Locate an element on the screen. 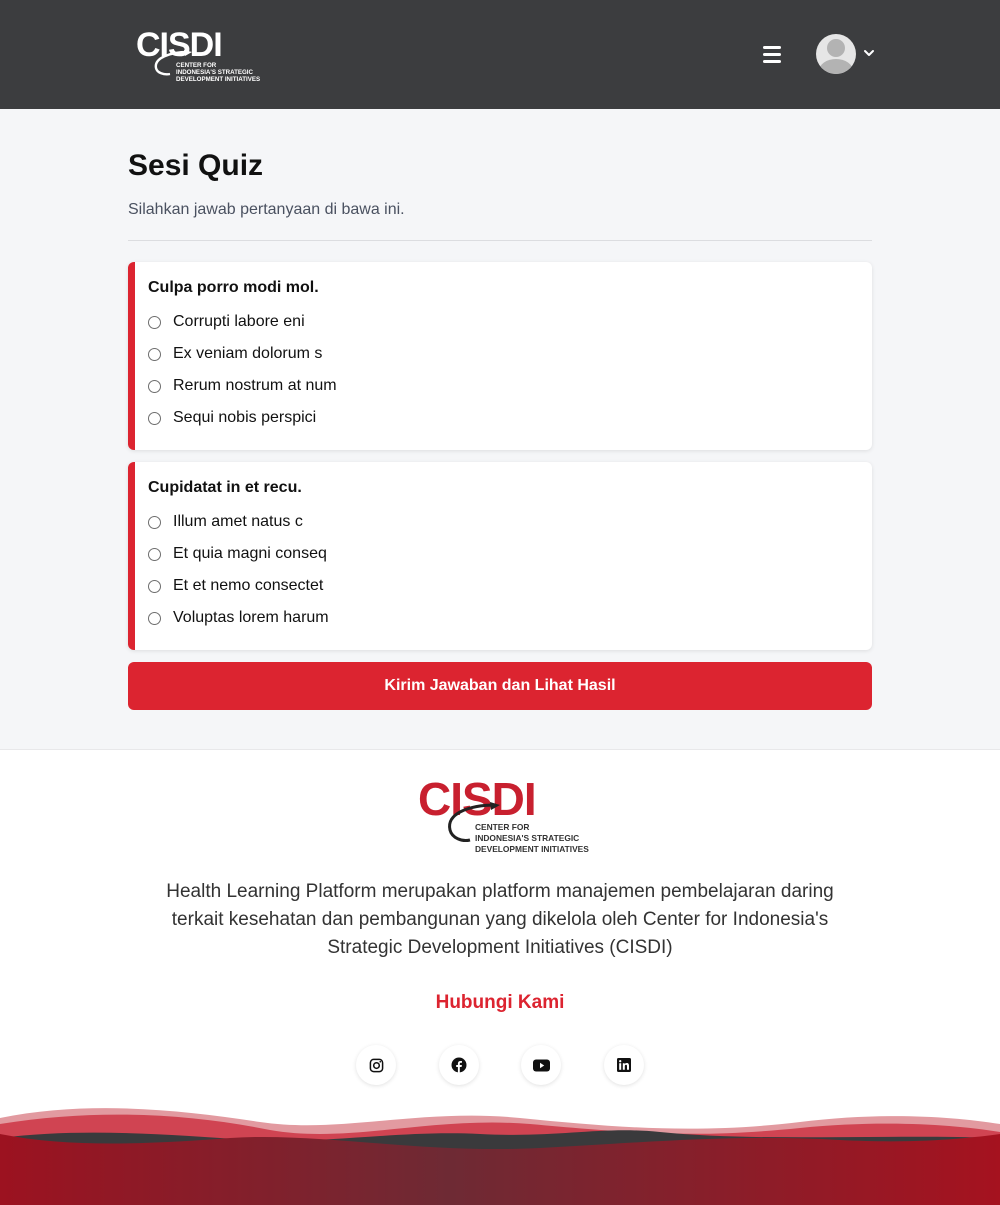 This screenshot has width=1000, height=1205. answer-option: Illum amet natus c is located at coordinates (225, 522).